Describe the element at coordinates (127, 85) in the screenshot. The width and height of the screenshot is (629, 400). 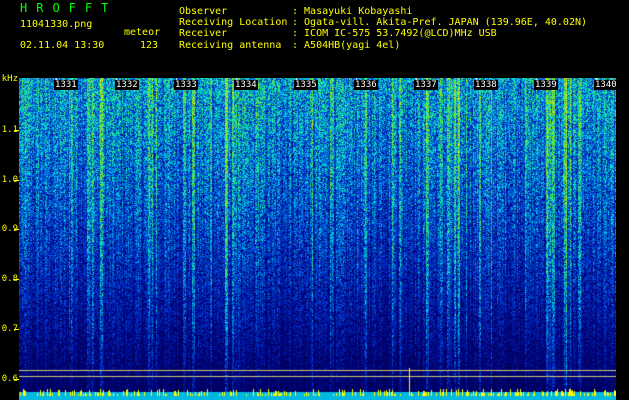
I see `time-tick-label: 1332` at that location.